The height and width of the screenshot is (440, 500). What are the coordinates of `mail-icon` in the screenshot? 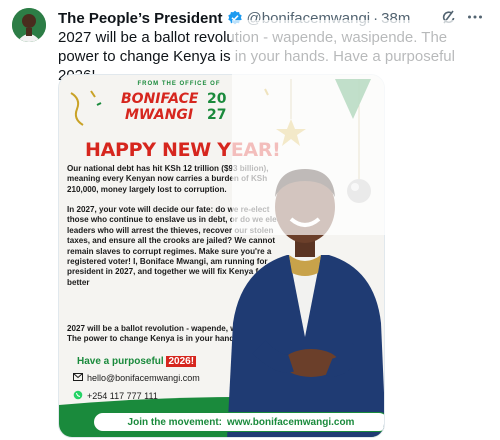 It's located at (78, 378).